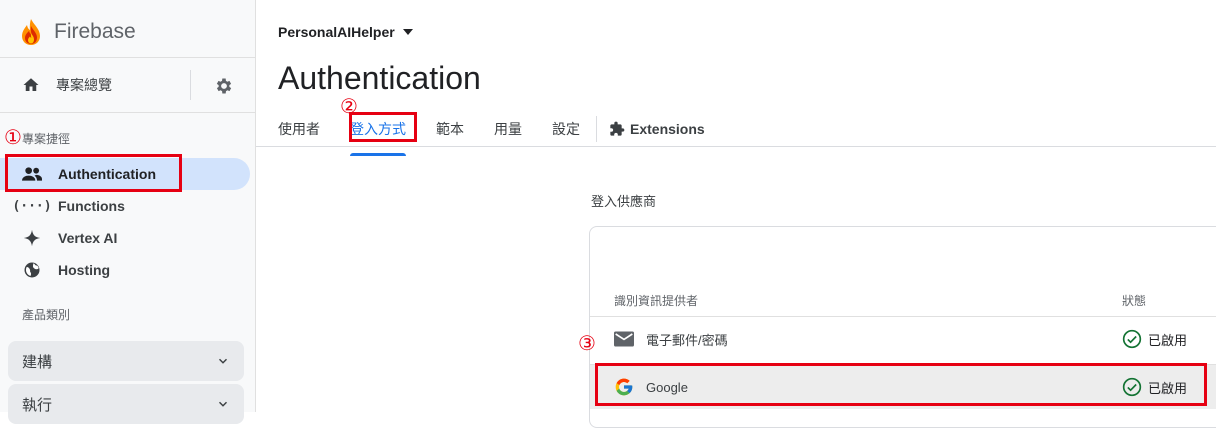 This screenshot has height=428, width=1216. I want to click on home-icon, so click(31, 84).